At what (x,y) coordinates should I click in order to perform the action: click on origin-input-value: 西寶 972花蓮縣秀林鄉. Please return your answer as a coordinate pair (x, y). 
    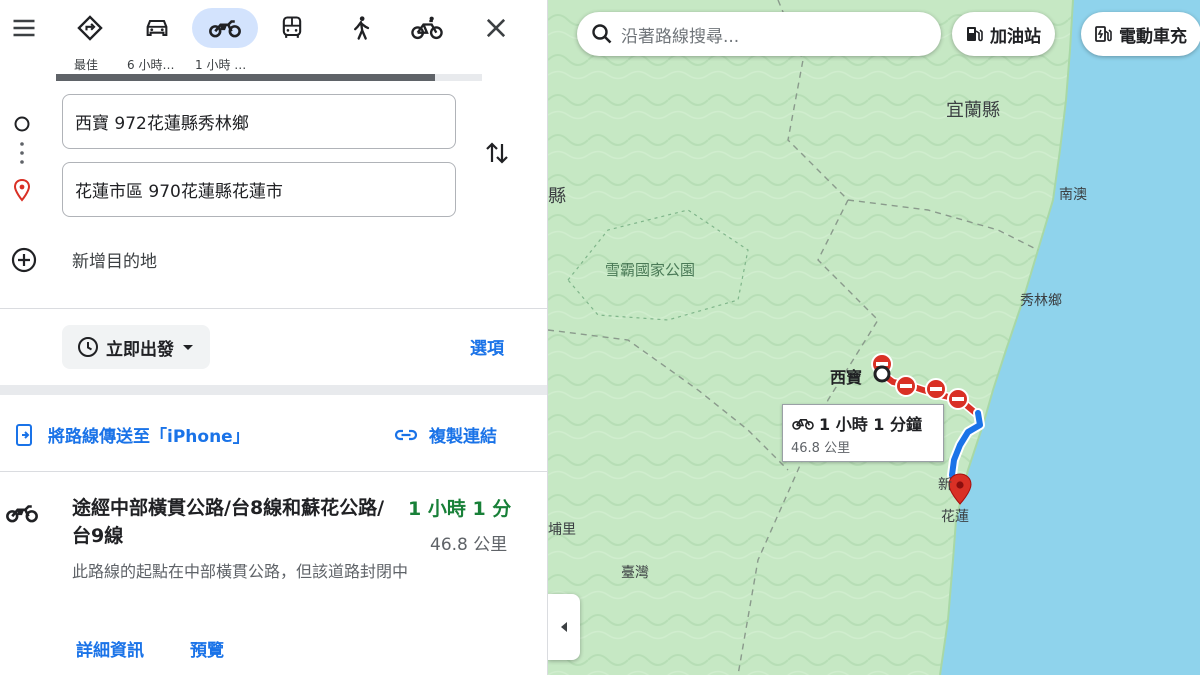
    Looking at the image, I should click on (162, 124).